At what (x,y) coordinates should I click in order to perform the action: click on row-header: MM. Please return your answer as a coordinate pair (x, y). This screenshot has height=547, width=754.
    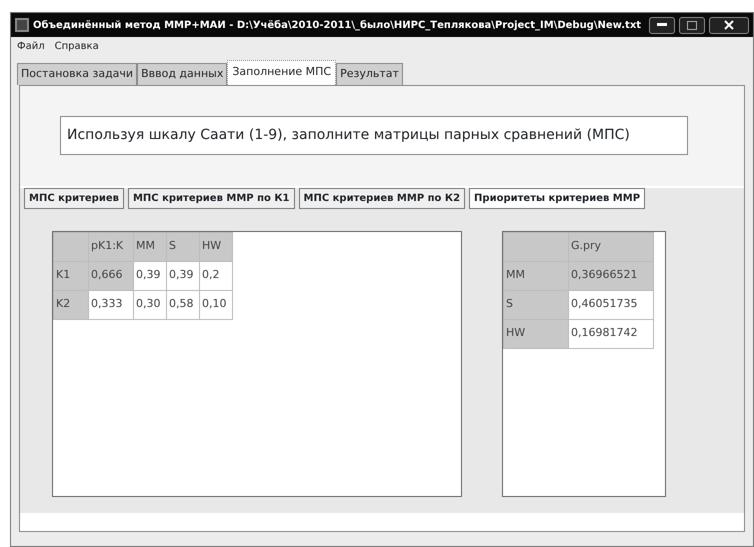
    Looking at the image, I should click on (536, 275).